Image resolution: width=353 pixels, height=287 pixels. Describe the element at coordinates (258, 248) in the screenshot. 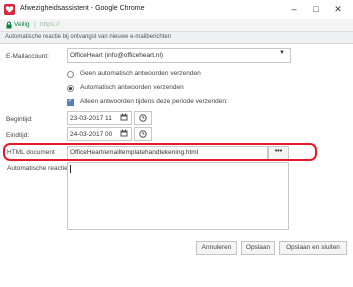

I see `save-button: Opslaan` at that location.